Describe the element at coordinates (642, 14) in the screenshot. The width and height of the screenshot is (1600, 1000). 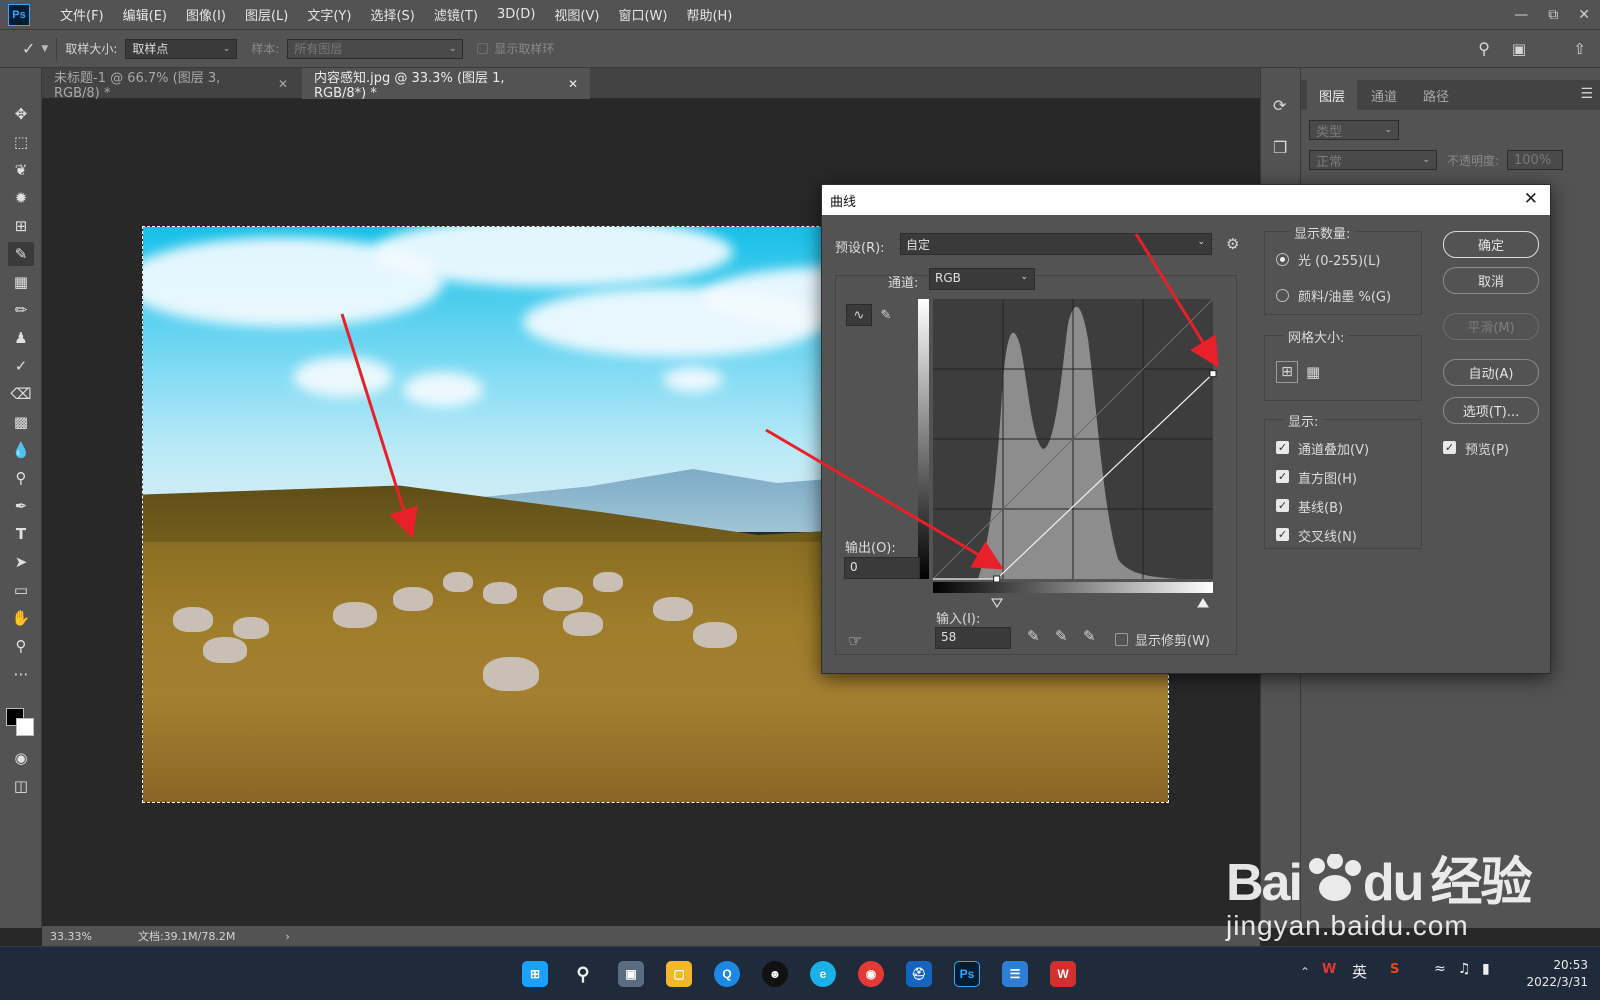
I see `menu-window: 窗口(W)` at that location.